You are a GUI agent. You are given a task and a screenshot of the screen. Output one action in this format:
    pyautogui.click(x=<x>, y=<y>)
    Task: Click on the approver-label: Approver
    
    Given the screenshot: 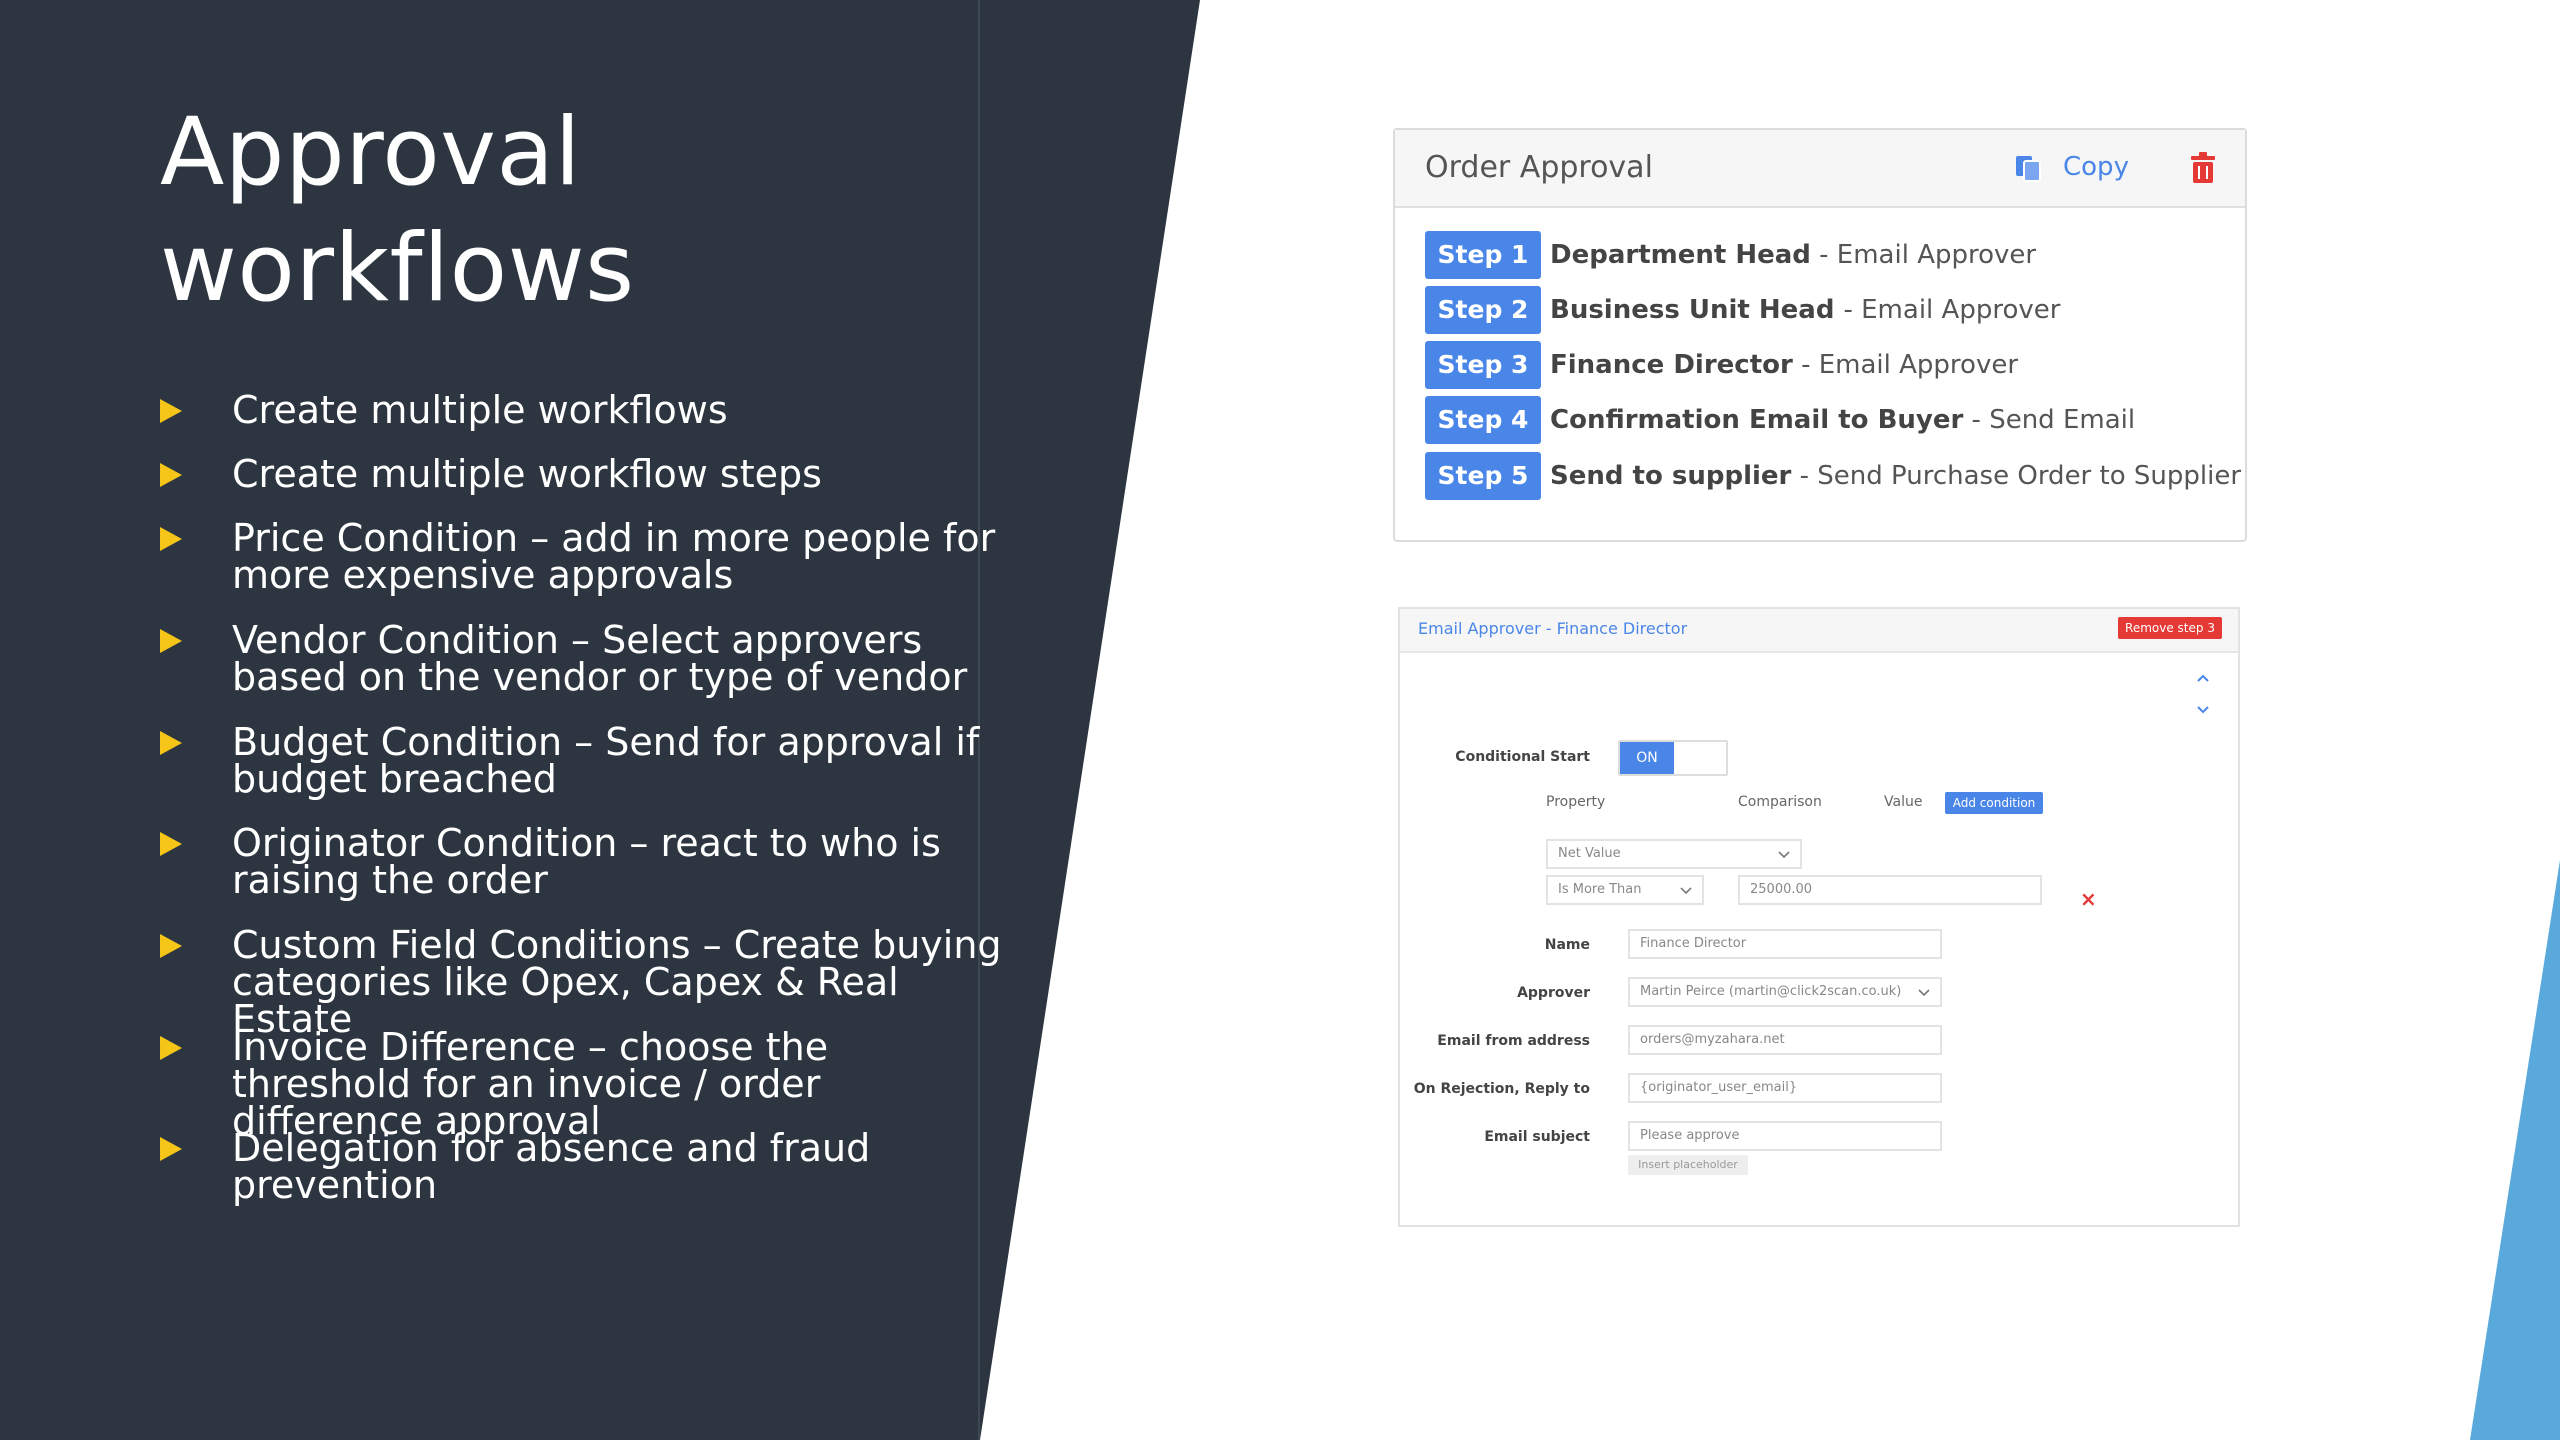 What is the action you would take?
    pyautogui.click(x=1553, y=993)
    